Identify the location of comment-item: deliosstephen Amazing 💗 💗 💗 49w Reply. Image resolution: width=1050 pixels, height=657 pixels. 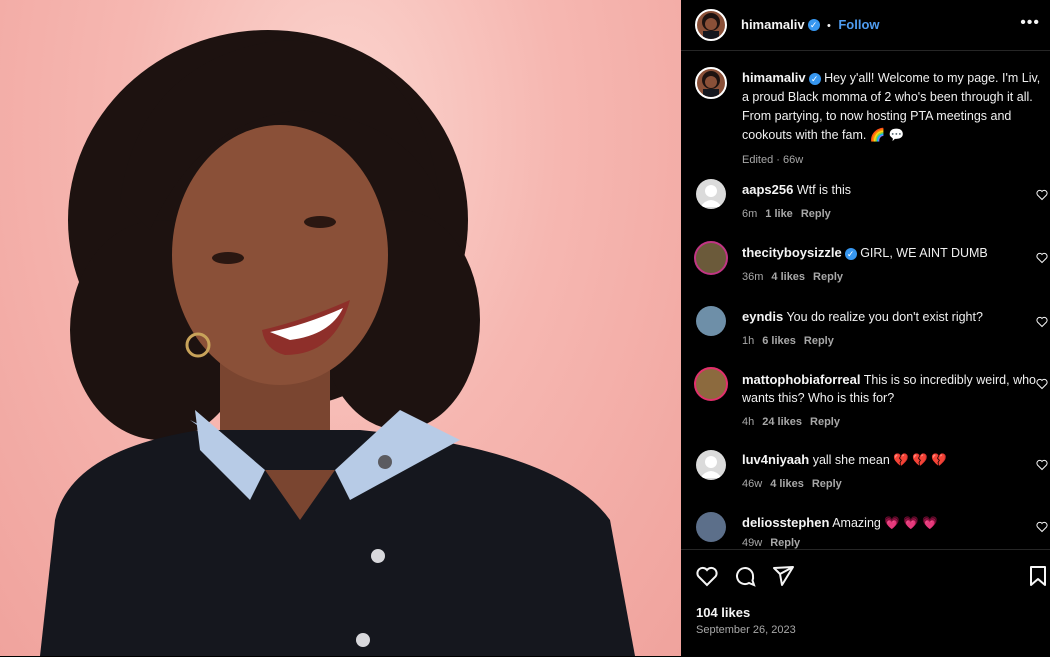
(892, 533).